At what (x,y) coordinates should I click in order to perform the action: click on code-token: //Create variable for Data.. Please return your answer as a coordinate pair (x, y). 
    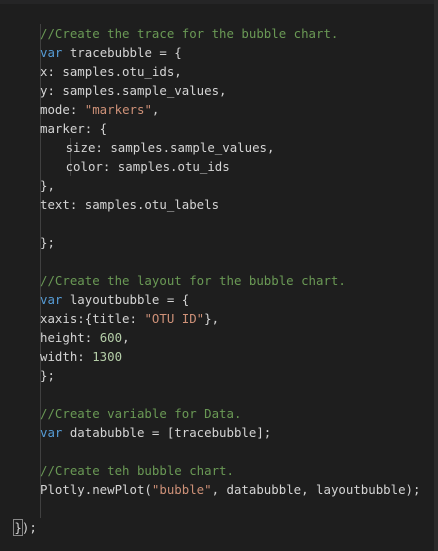
    Looking at the image, I should click on (141, 413).